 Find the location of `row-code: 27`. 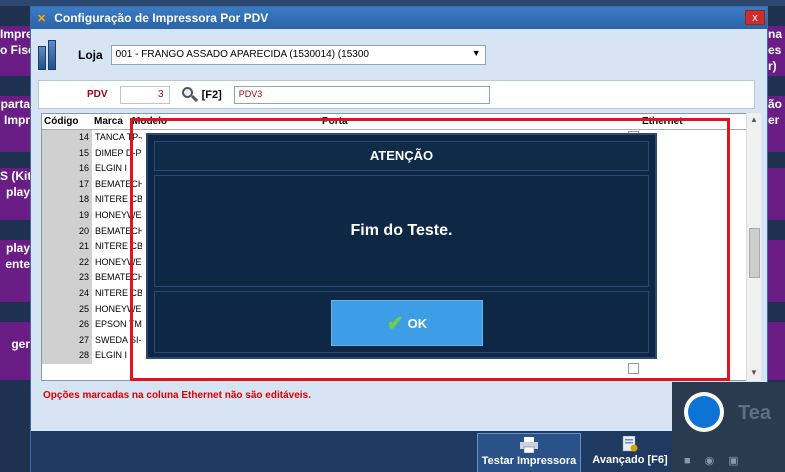

row-code: 27 is located at coordinates (67, 340).